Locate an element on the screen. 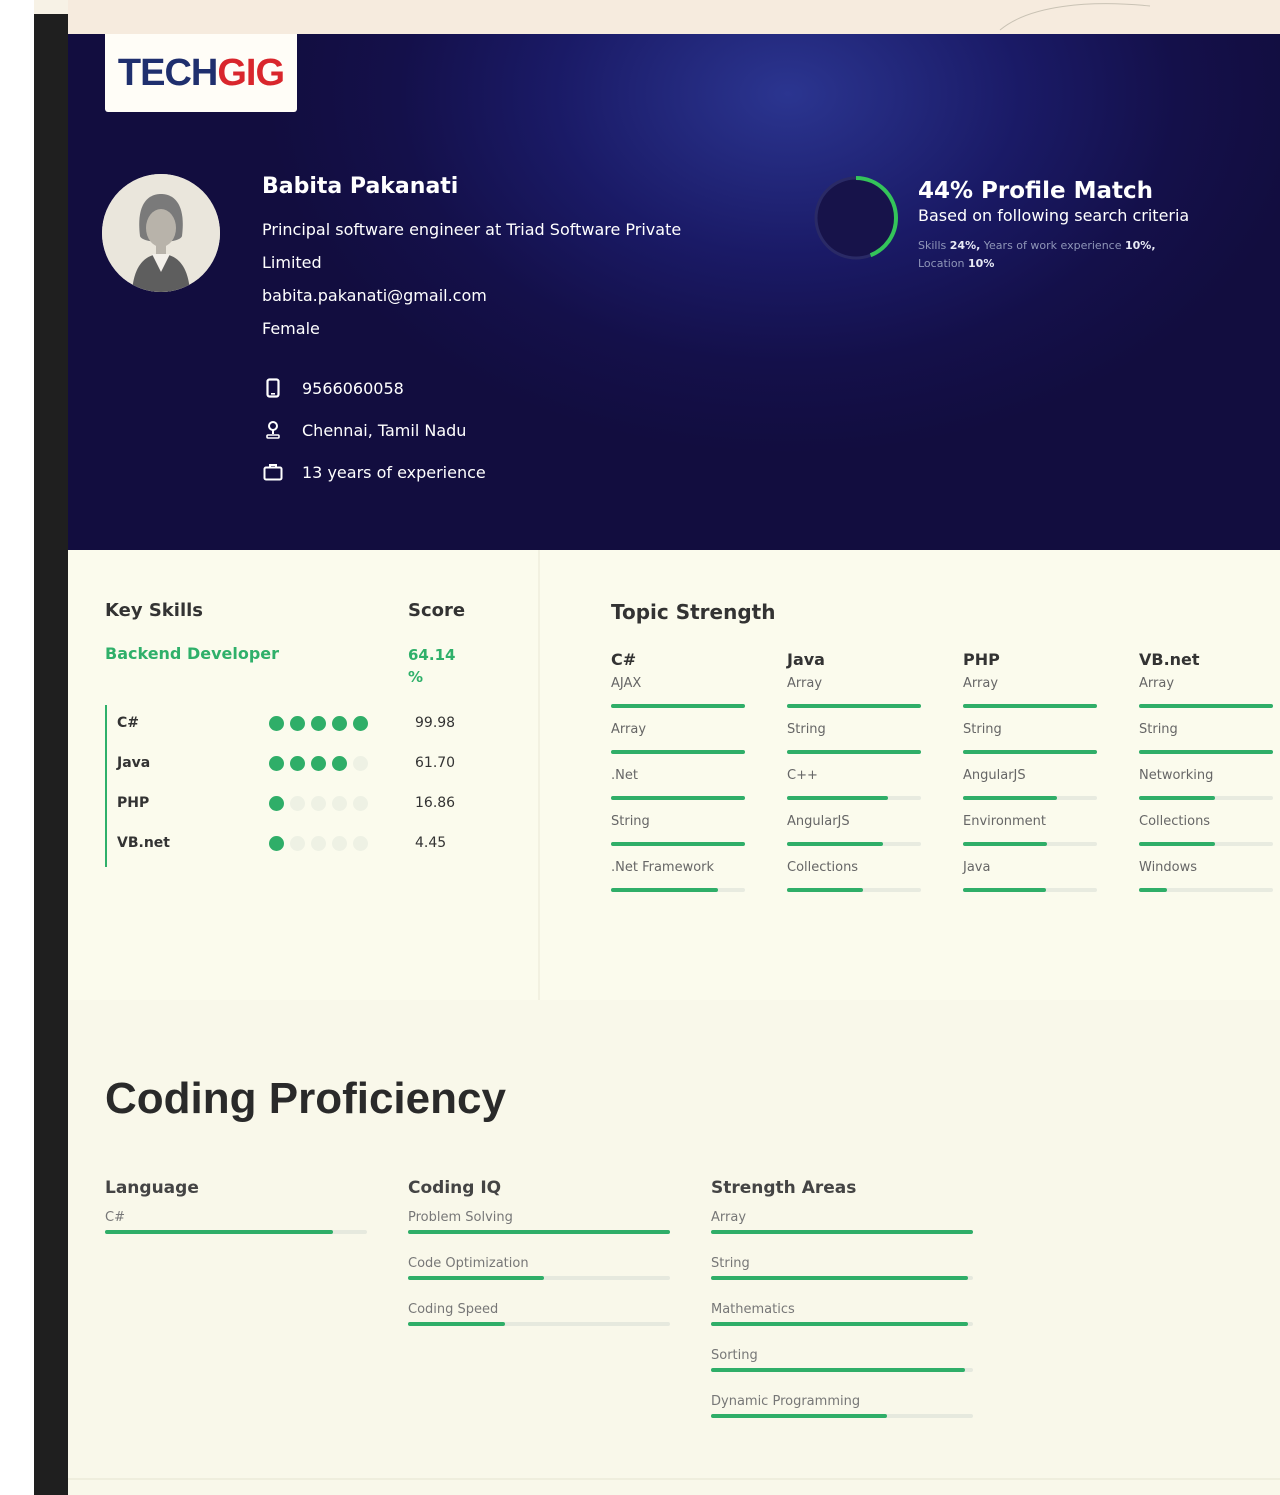 This screenshot has height=1495, width=1280. skill-name: VB.net is located at coordinates (143, 843).